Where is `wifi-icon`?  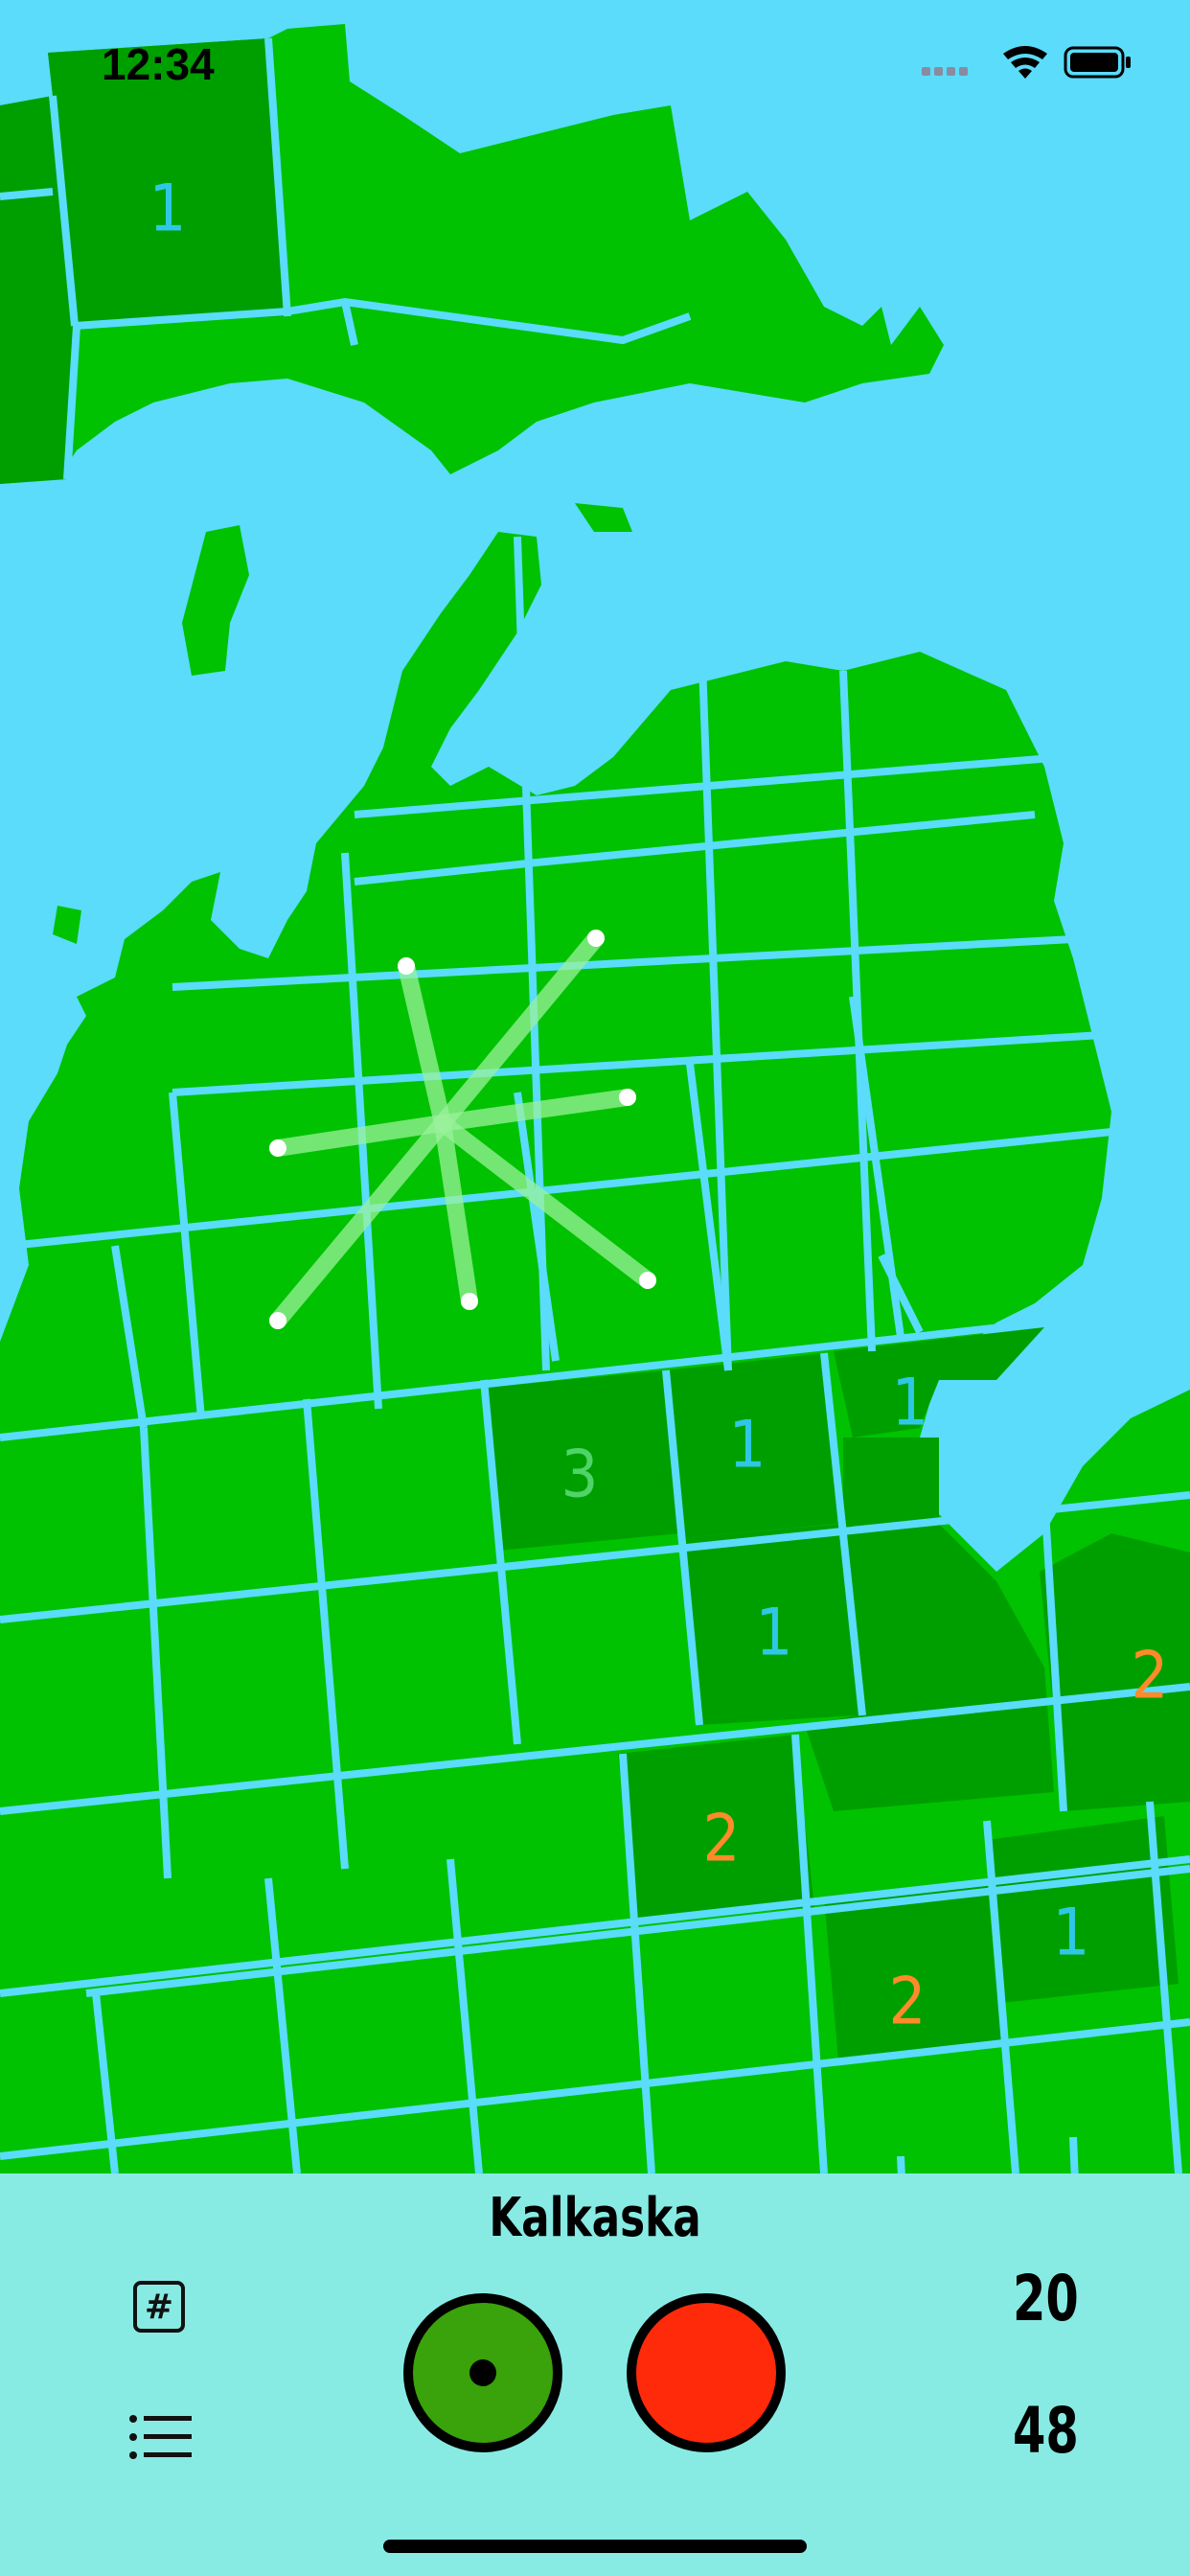
wifi-icon is located at coordinates (1025, 63).